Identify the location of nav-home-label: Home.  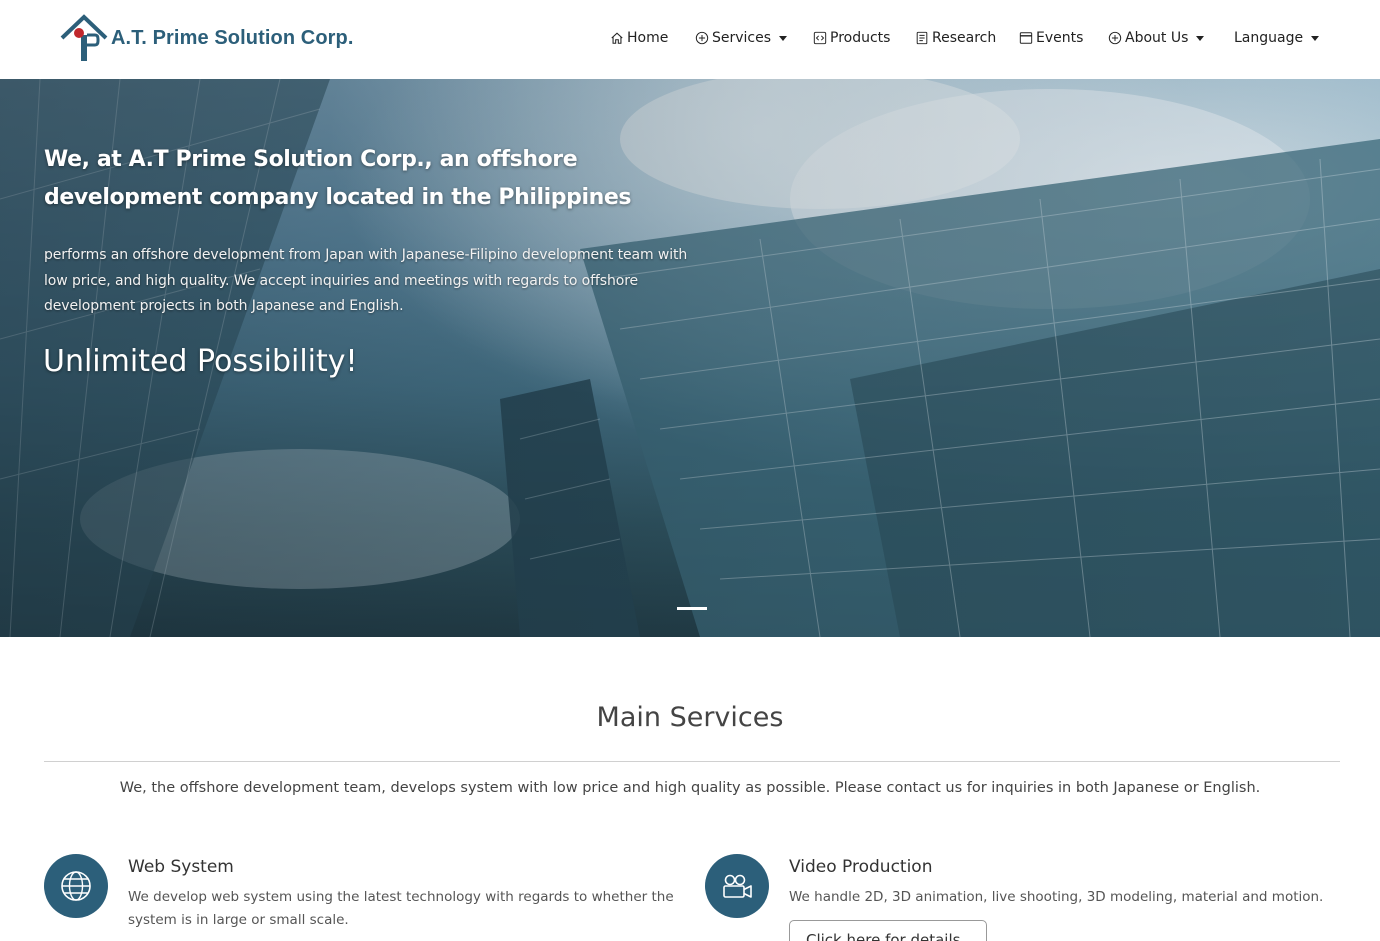
(648, 38).